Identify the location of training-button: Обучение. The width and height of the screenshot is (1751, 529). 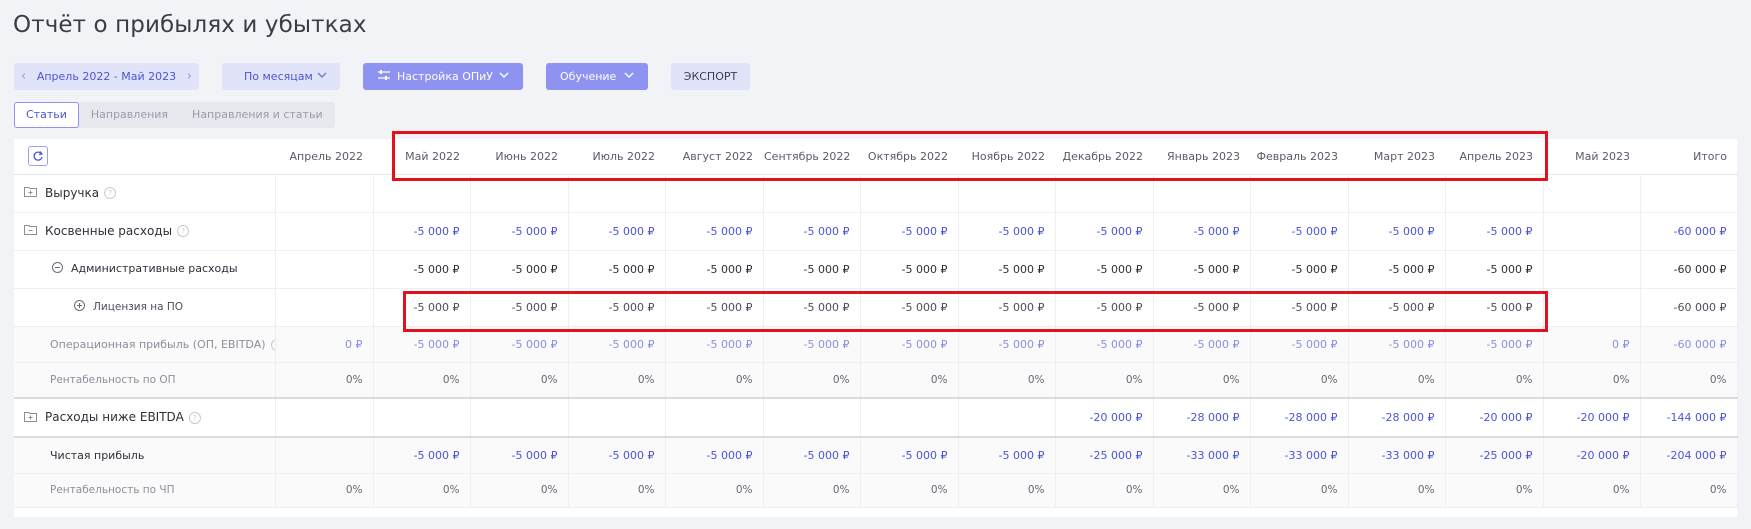
(597, 76).